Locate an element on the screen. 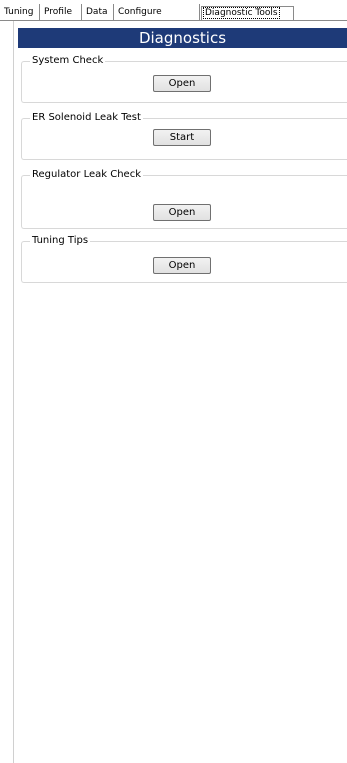 The image size is (347, 763). tab-profile: Profile is located at coordinates (61, 12).